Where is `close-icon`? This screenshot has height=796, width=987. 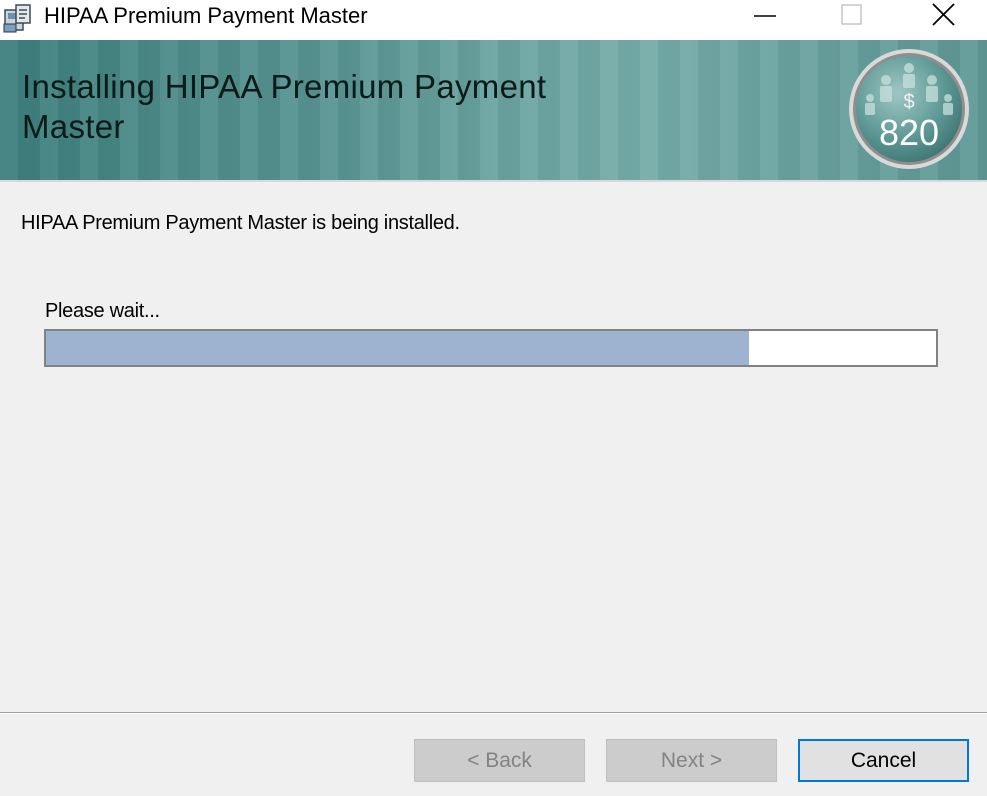
close-icon is located at coordinates (943, 14).